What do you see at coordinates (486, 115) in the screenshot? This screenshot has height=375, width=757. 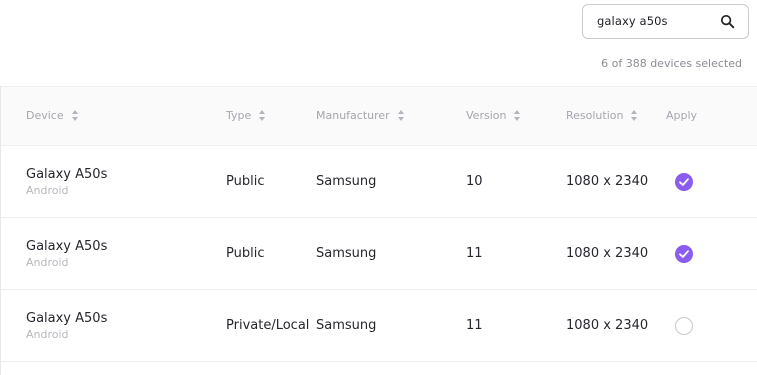 I see `column-header-label: Version` at bounding box center [486, 115].